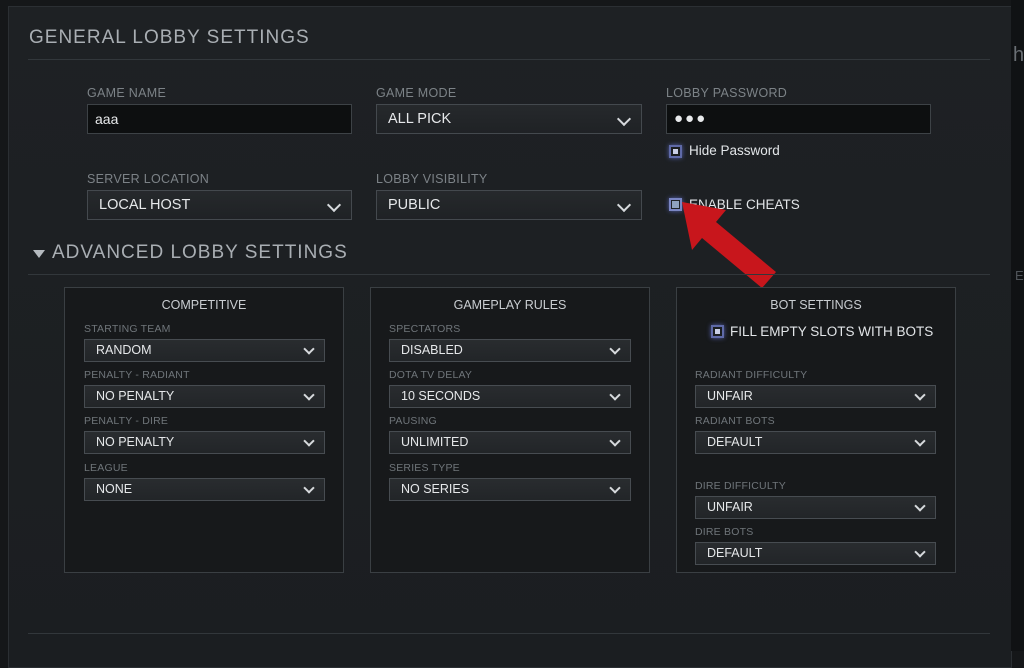 The width and height of the screenshot is (1024, 668). I want to click on game-mode-value: ALL PICK, so click(420, 119).